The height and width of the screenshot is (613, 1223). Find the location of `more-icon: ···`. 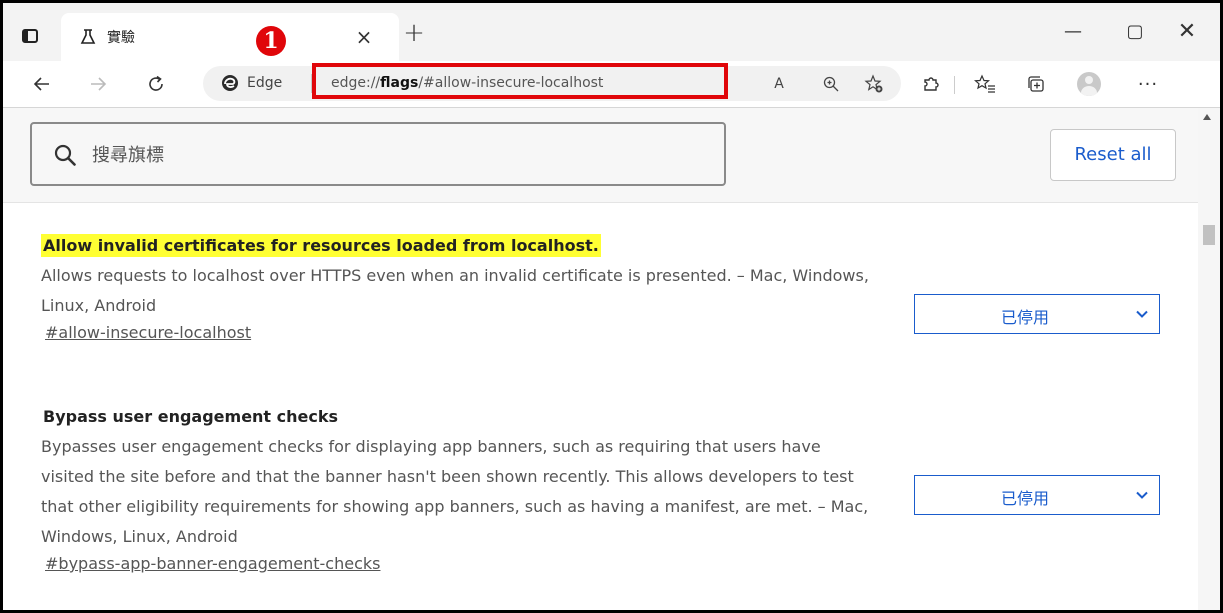

more-icon: ··· is located at coordinates (1148, 84).